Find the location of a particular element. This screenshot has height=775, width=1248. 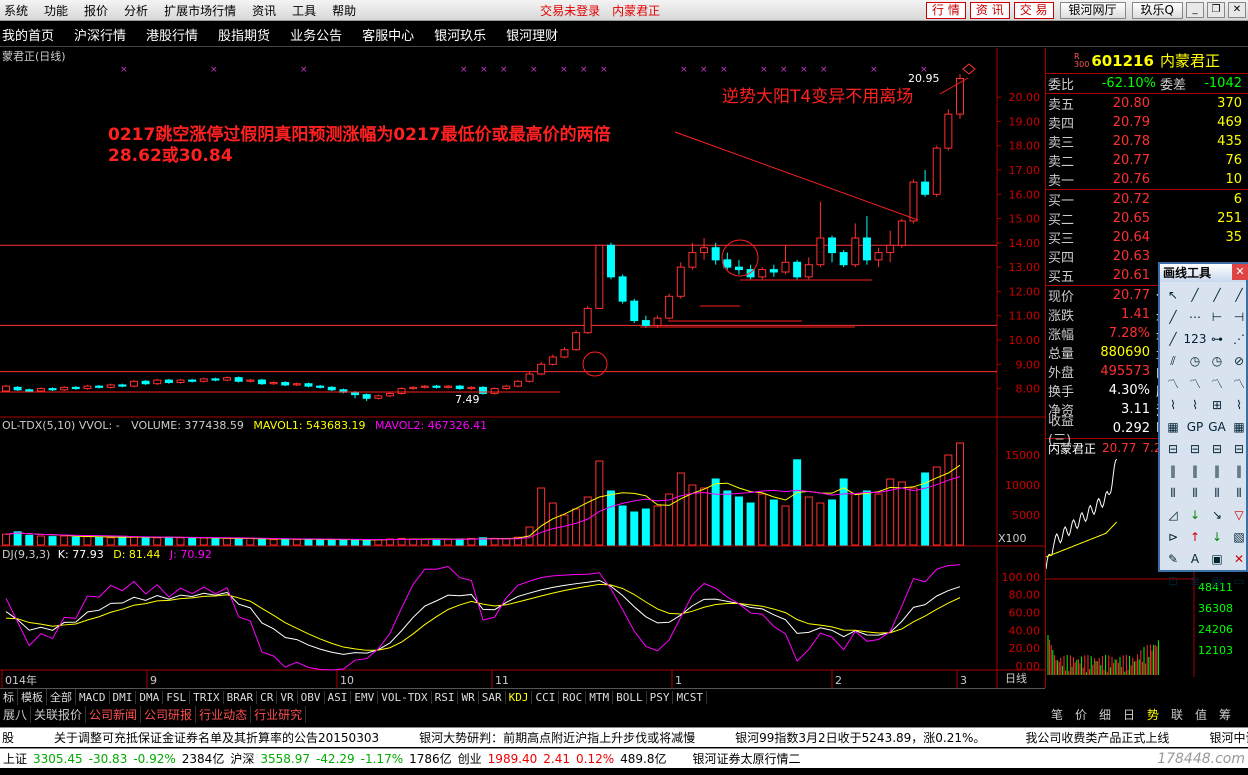

draw-tool-icon: ≣ is located at coordinates (1195, 581).